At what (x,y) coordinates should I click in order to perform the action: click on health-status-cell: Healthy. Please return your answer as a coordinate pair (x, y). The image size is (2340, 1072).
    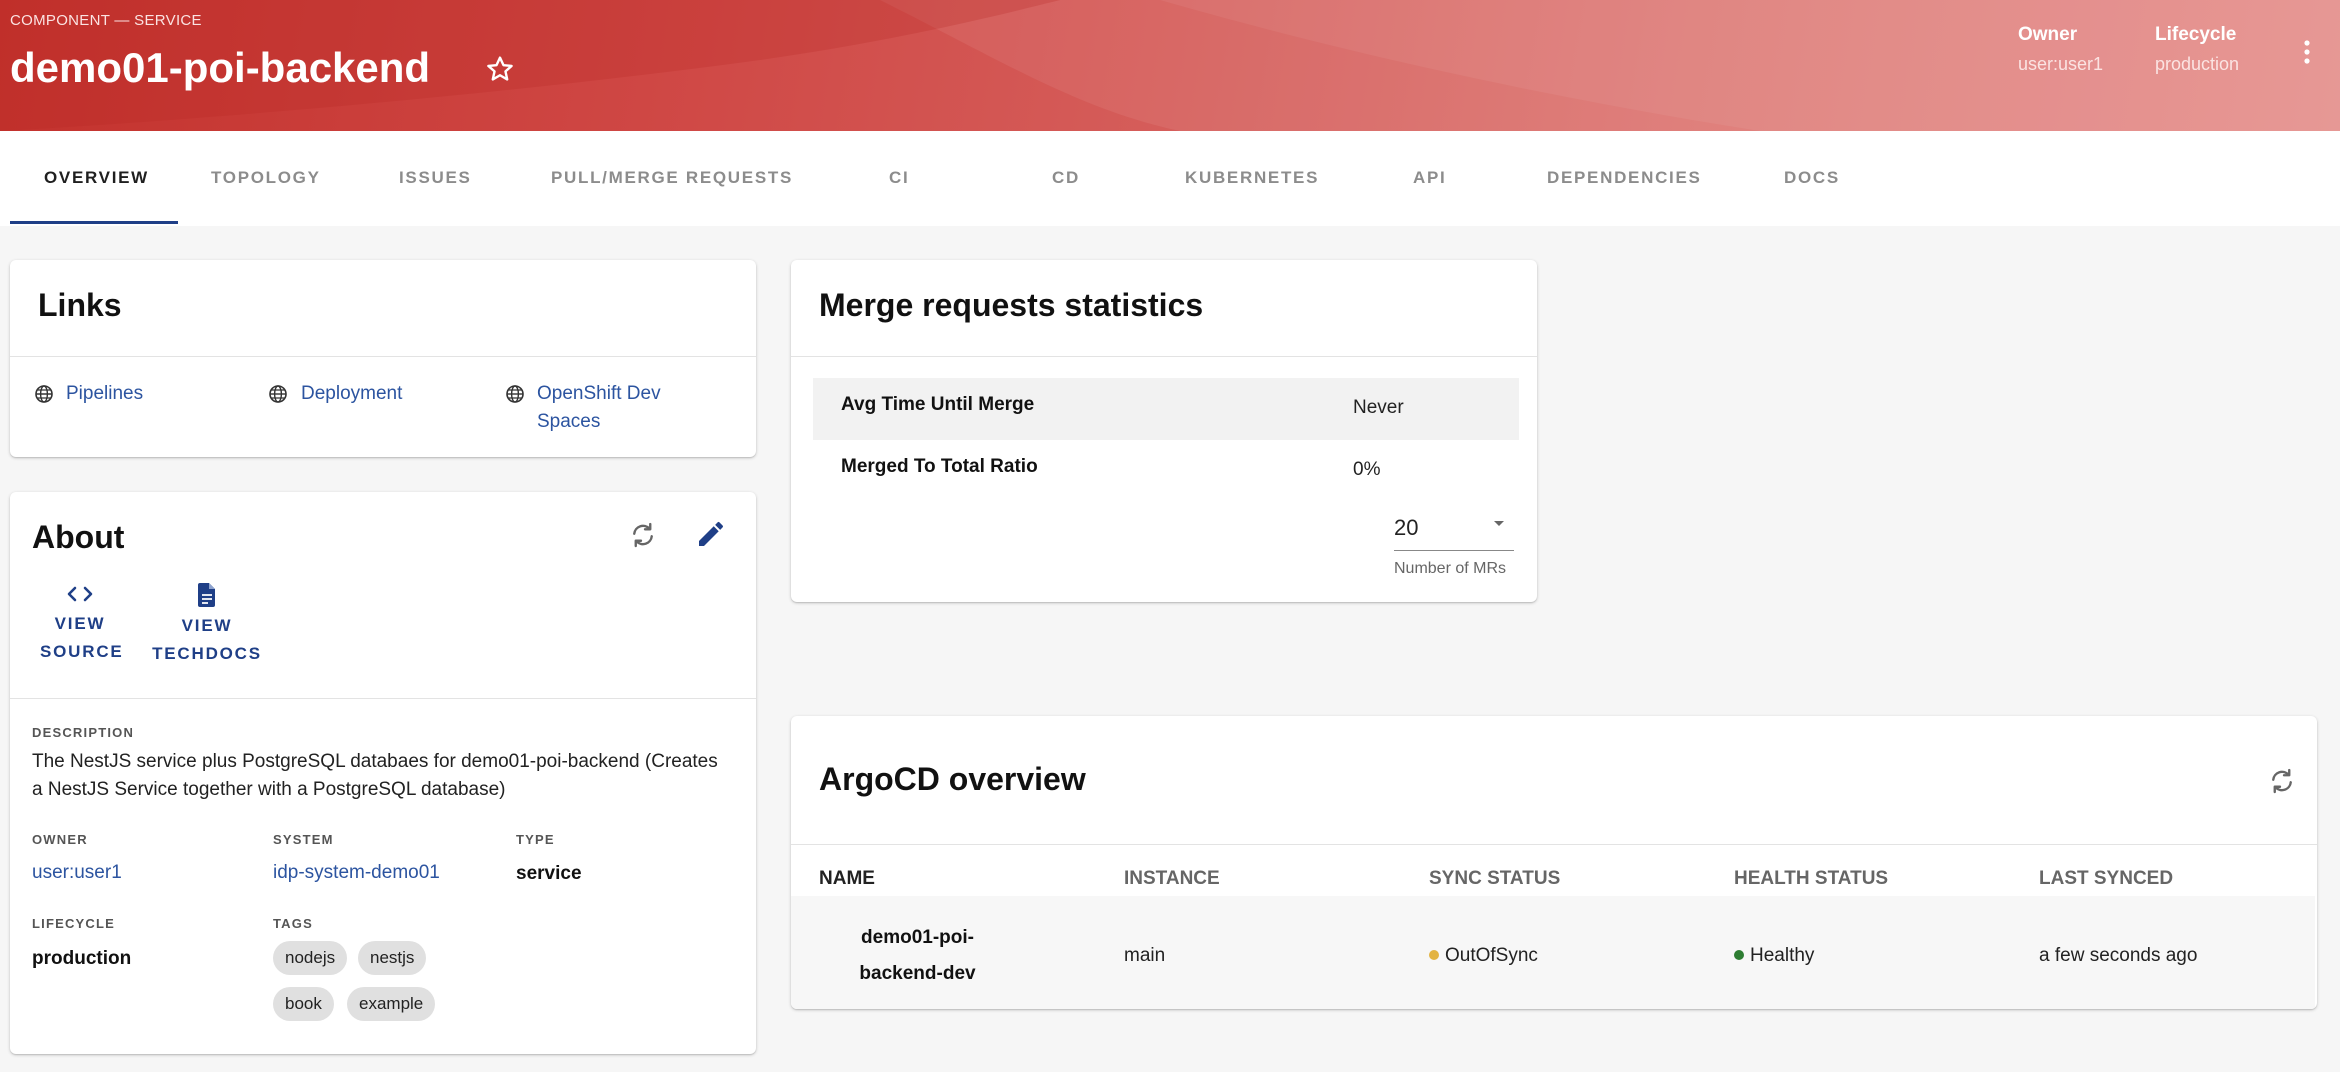
    Looking at the image, I should click on (1774, 956).